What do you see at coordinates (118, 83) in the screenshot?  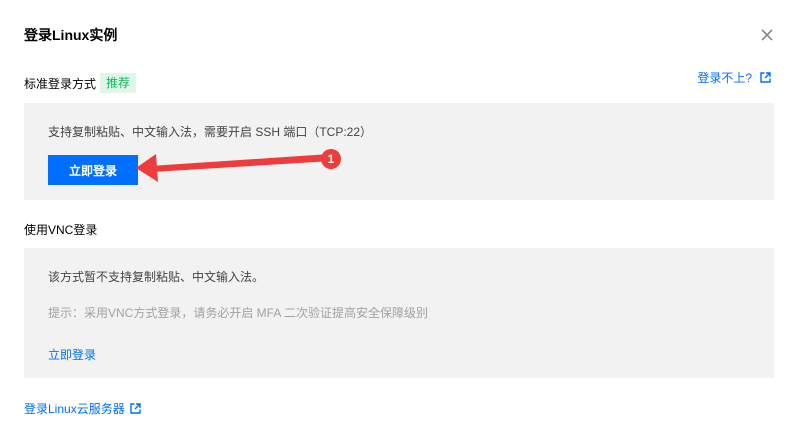 I see `recommended-badge: 推荐` at bounding box center [118, 83].